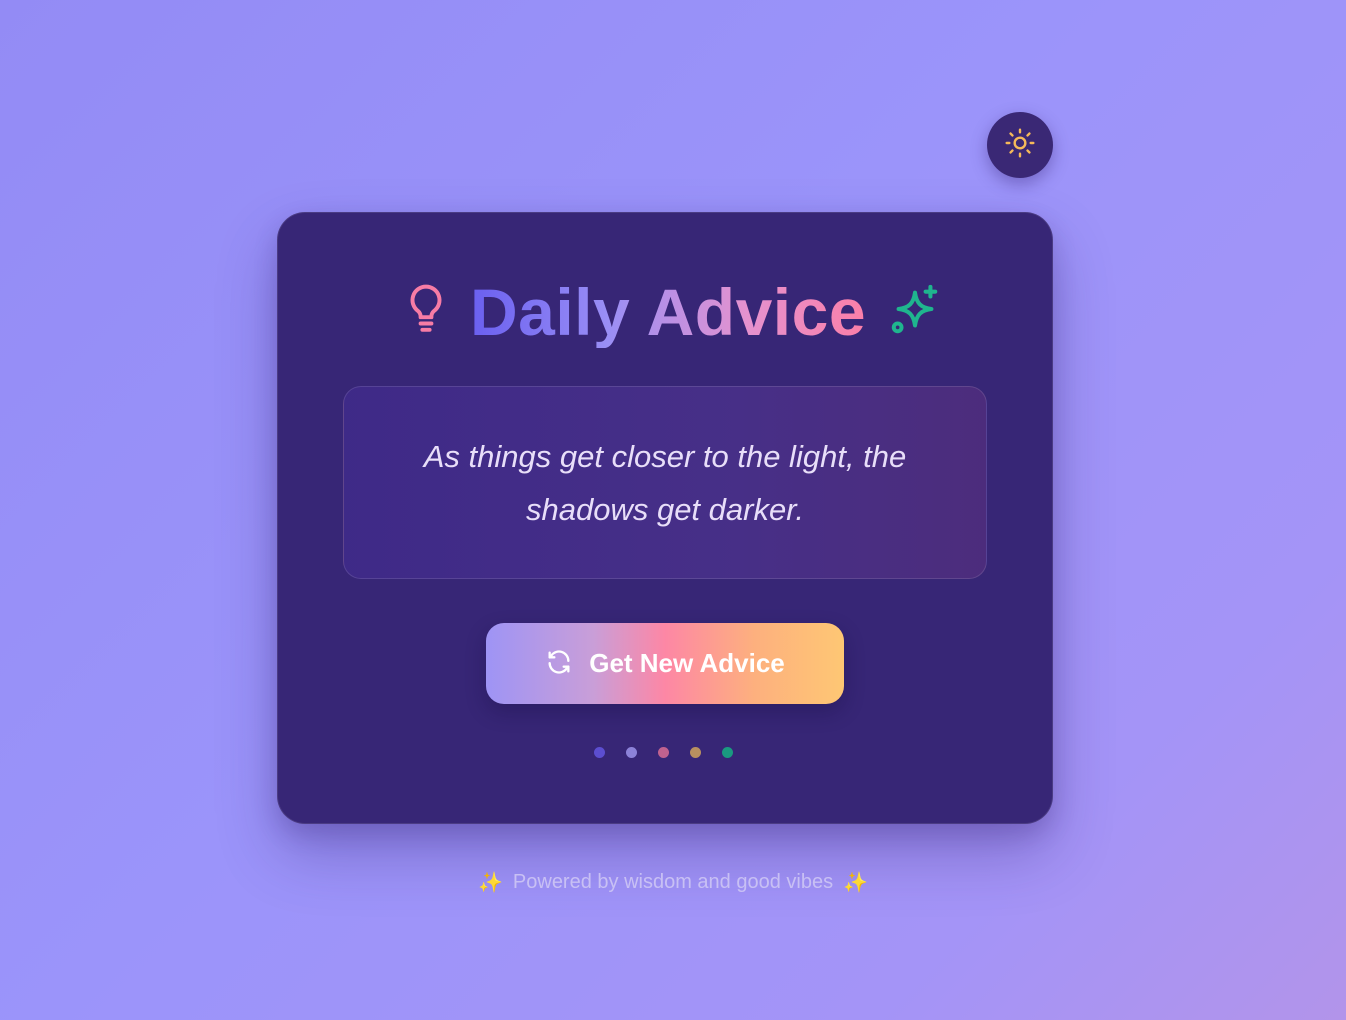 This screenshot has width=1346, height=1020. I want to click on page-title: Daily Advice, so click(668, 312).